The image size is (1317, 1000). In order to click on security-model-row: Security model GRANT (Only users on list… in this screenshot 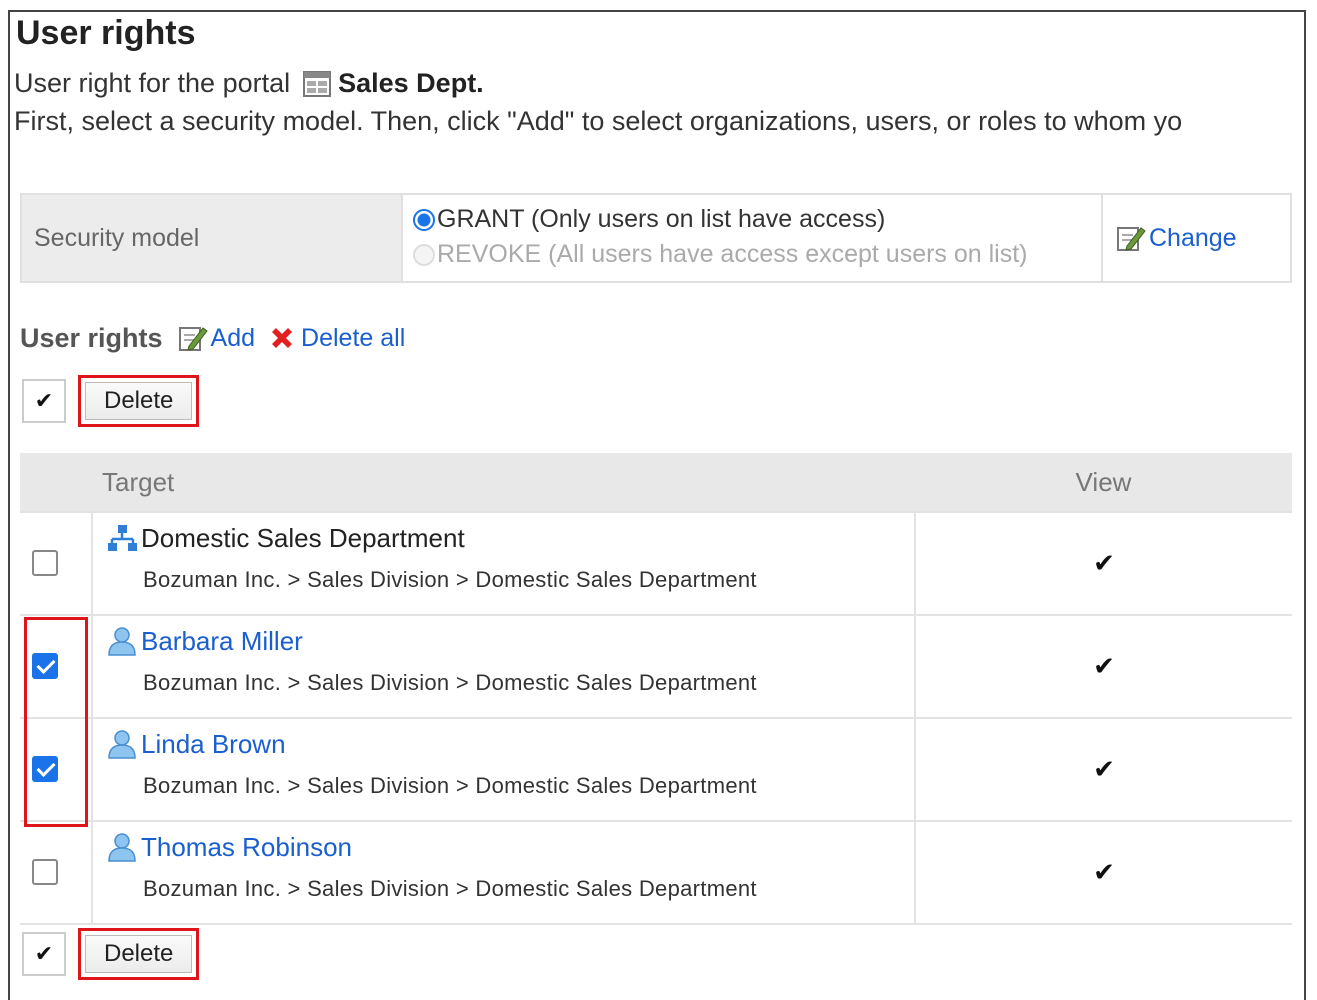, I will do `click(656, 238)`.